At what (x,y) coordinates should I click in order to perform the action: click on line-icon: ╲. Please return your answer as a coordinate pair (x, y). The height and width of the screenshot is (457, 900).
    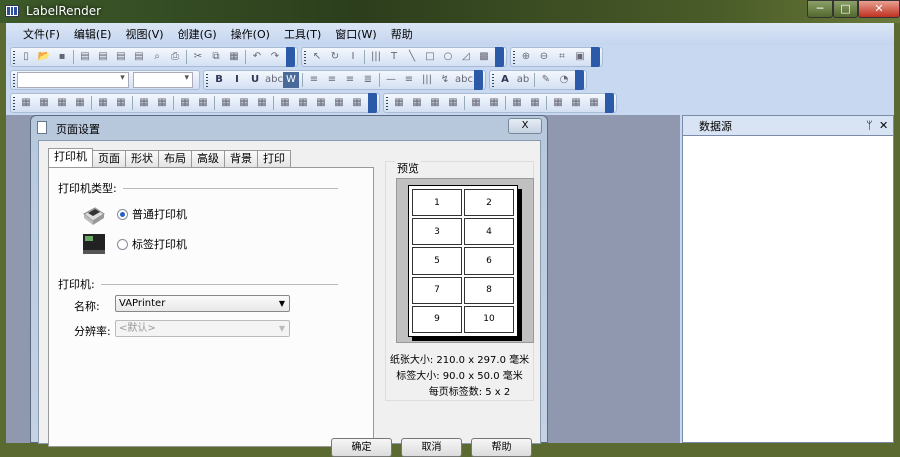
    Looking at the image, I should click on (412, 57).